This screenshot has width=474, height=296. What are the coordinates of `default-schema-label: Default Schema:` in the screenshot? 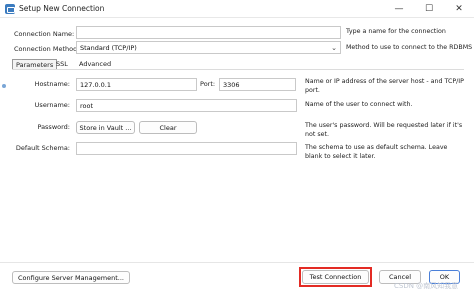 It's located at (42, 148).